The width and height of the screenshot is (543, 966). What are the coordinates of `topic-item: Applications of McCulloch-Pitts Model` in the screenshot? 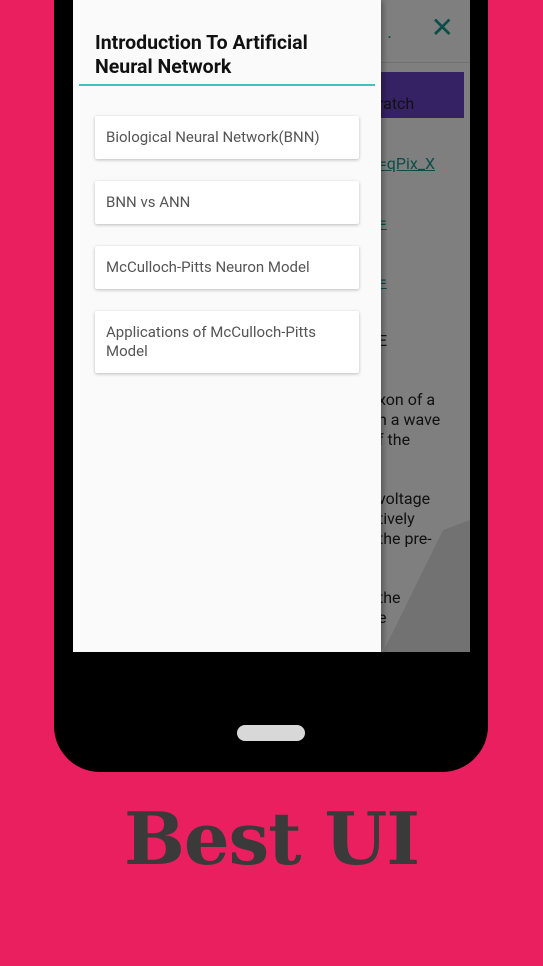 It's located at (227, 342).